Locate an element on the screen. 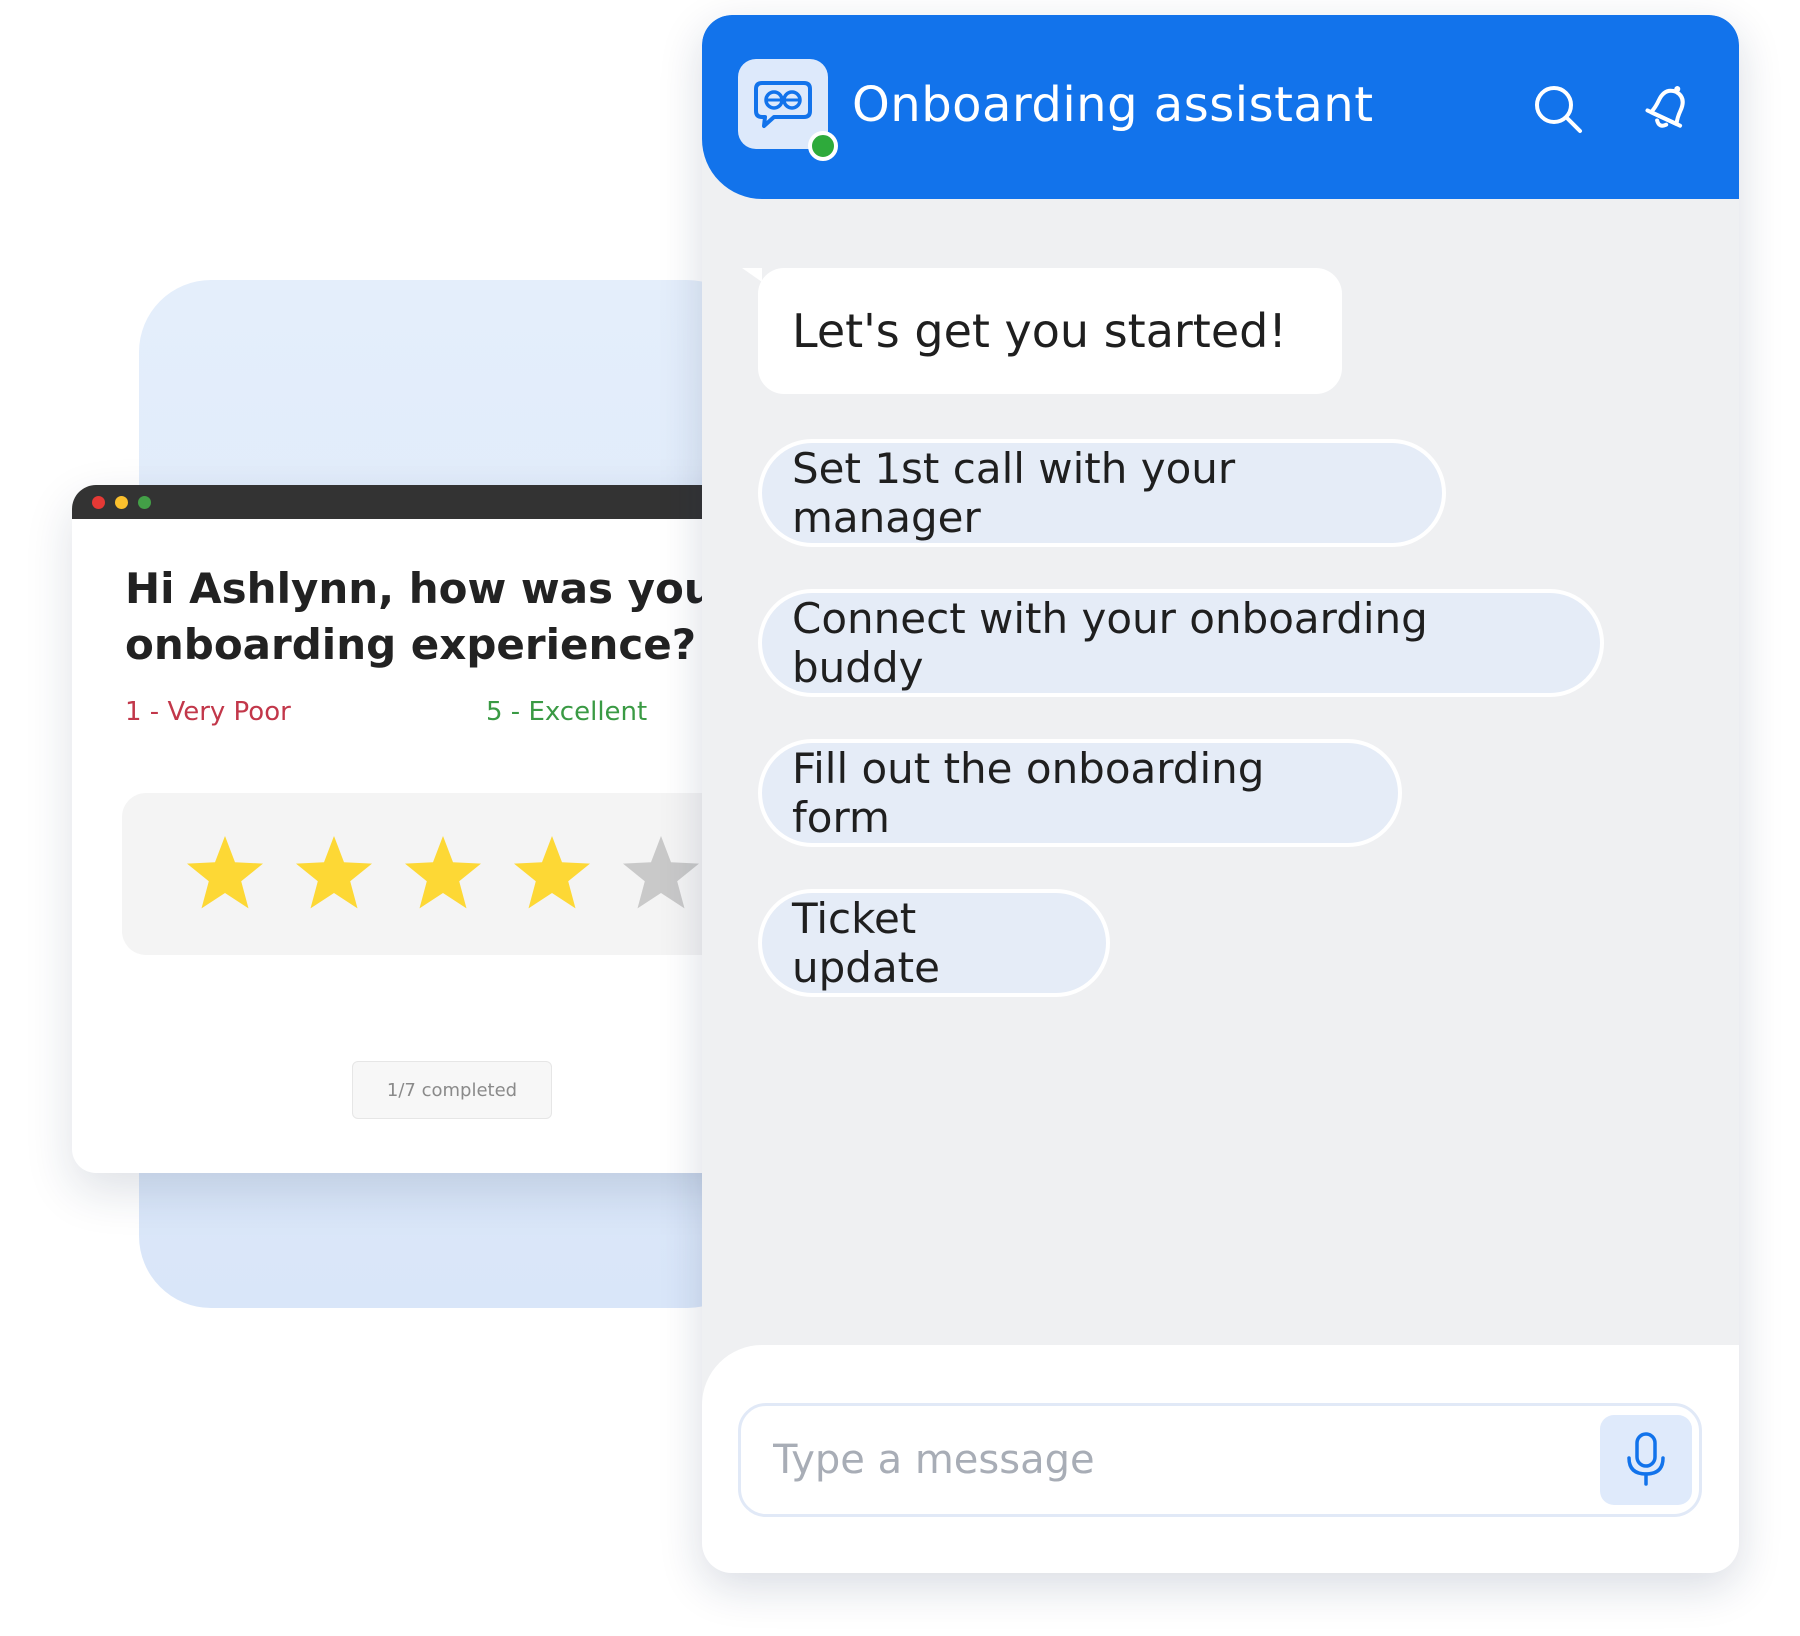 The height and width of the screenshot is (1636, 1800). quick-reply-onboarding-form: Fill out the onboarding form is located at coordinates (1080, 793).